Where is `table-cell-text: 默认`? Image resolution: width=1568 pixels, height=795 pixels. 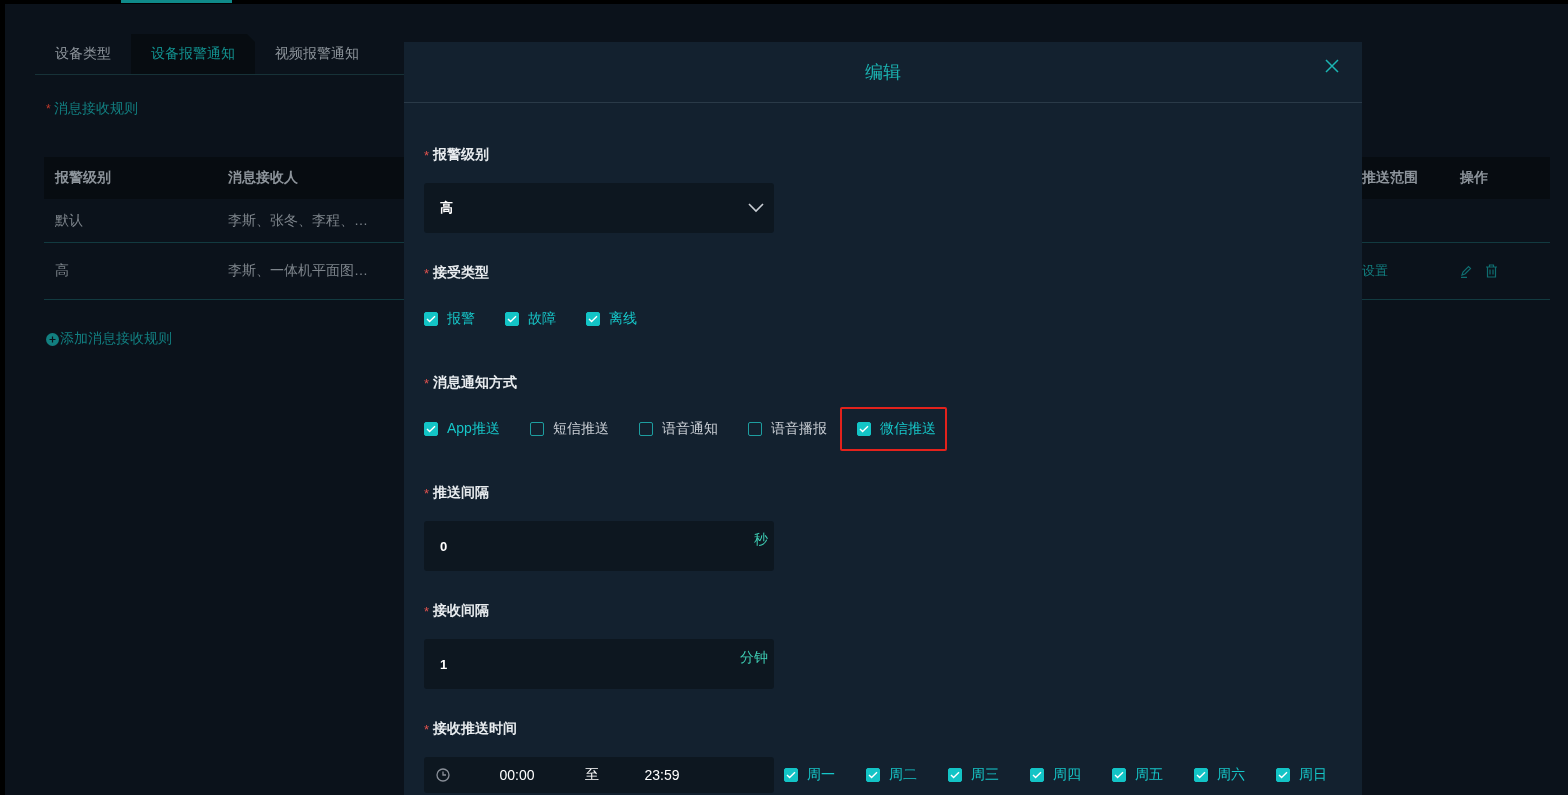 table-cell-text: 默认 is located at coordinates (69, 220).